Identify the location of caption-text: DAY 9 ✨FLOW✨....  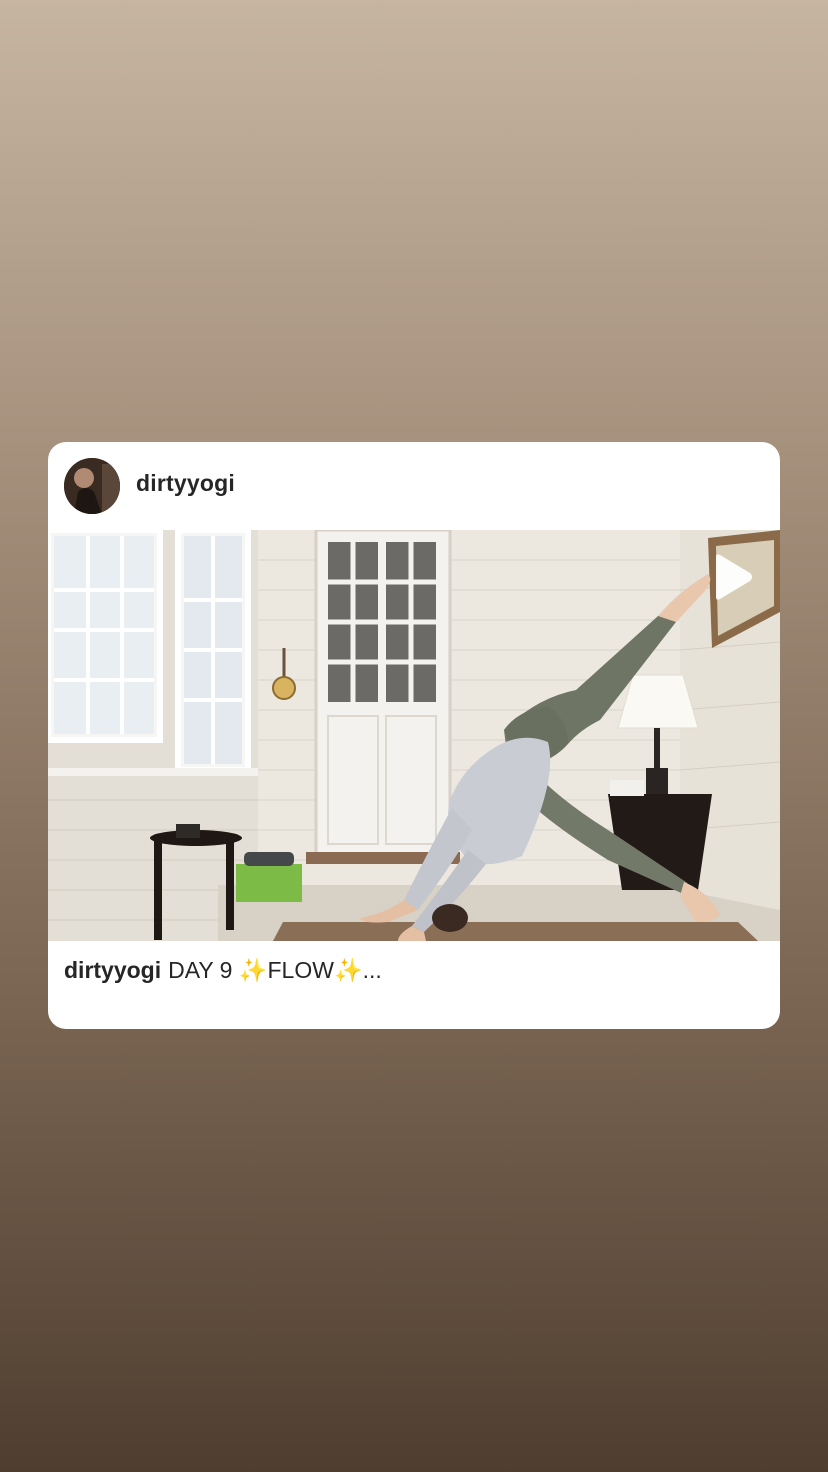
(275, 970).